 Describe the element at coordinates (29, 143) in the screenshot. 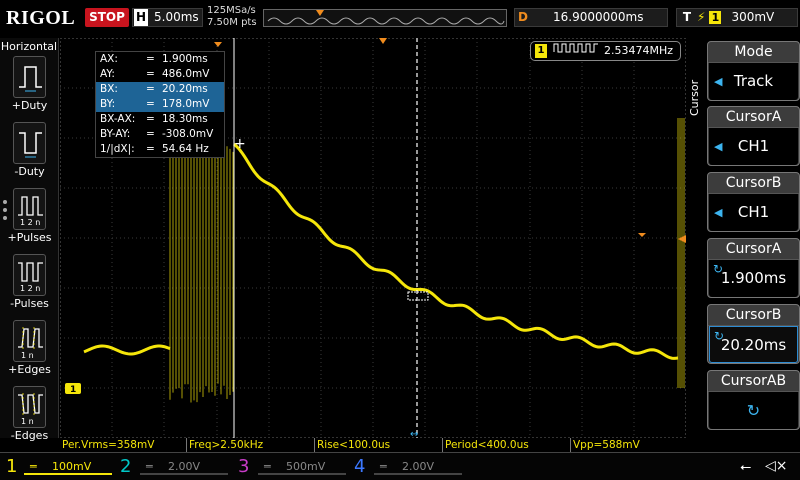

I see `negative-duty-icon` at that location.